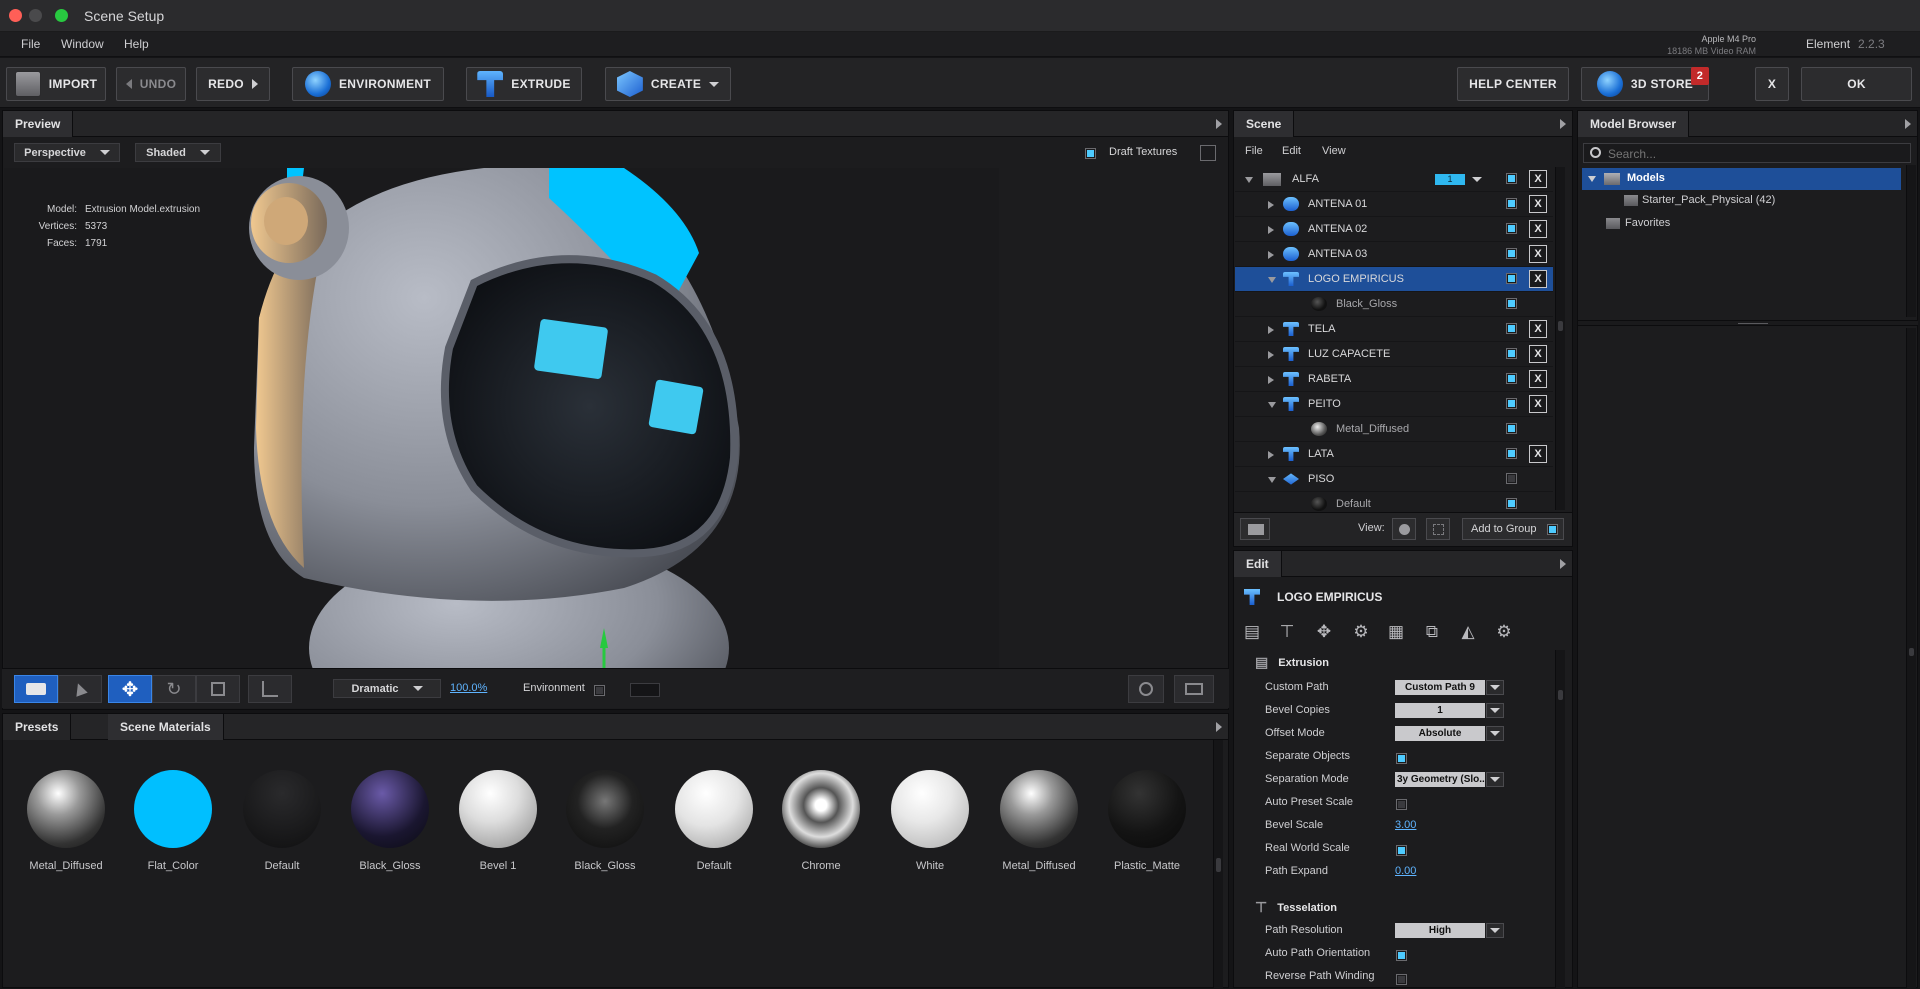 This screenshot has width=1920, height=989. What do you see at coordinates (468, 688) in the screenshot?
I see `zoom-value: 100.0%` at bounding box center [468, 688].